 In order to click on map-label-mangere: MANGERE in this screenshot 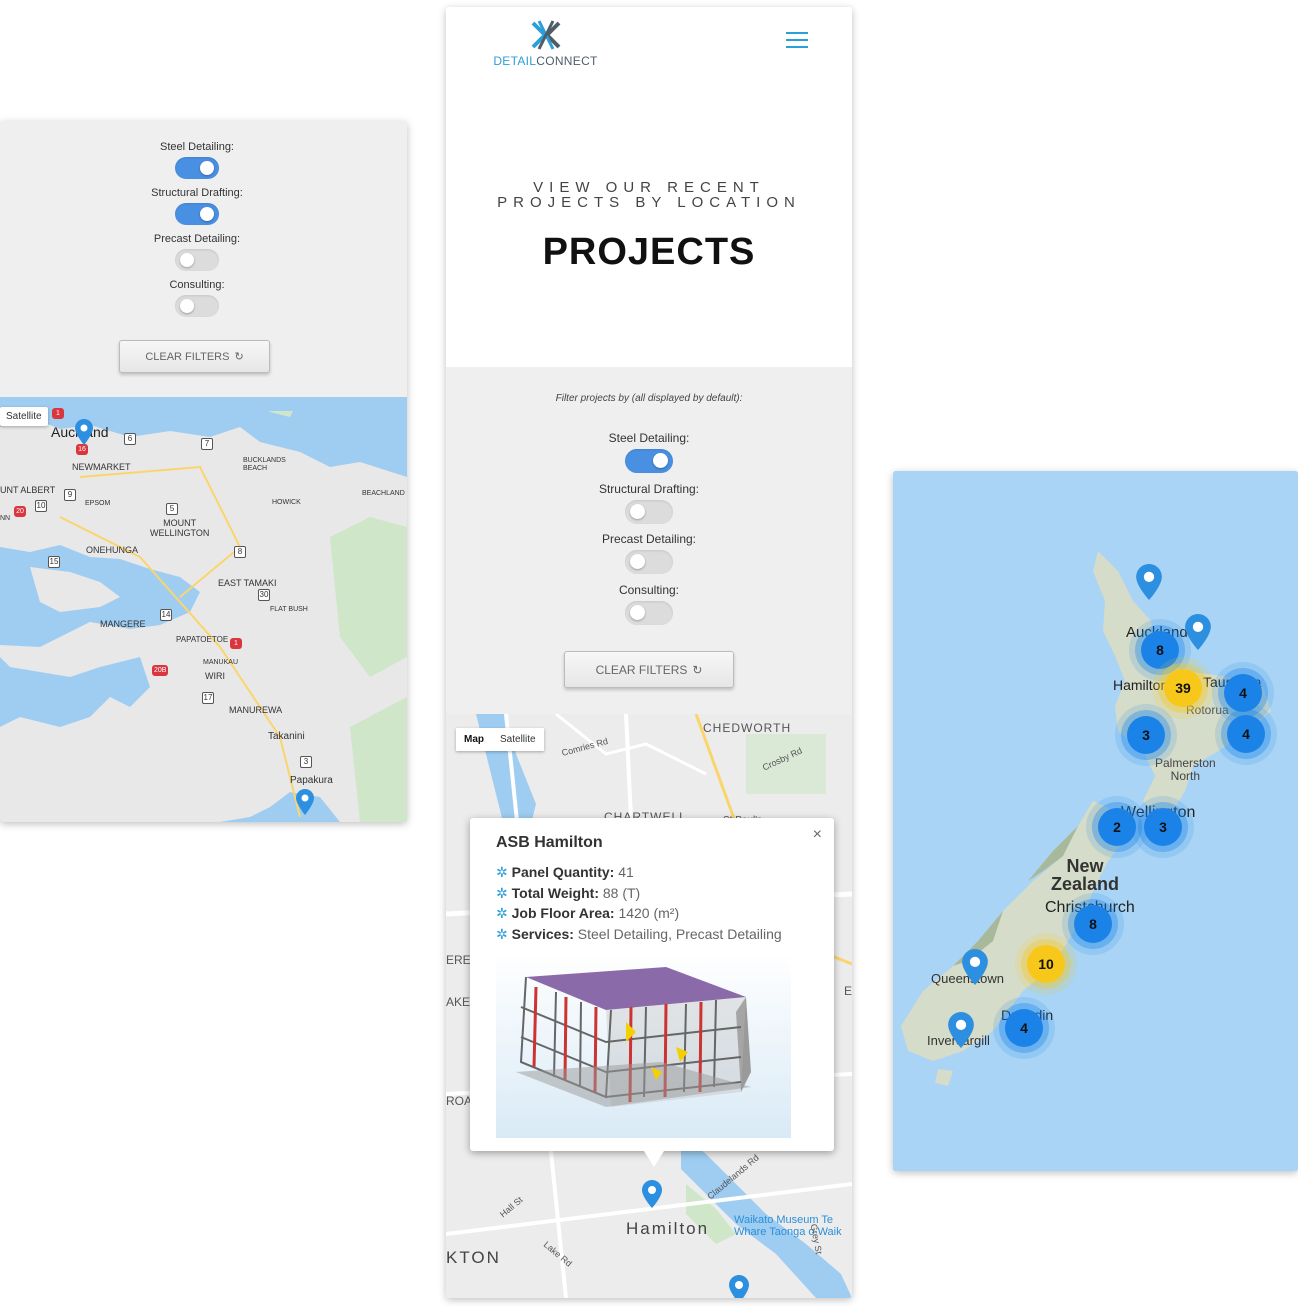, I will do `click(123, 624)`.